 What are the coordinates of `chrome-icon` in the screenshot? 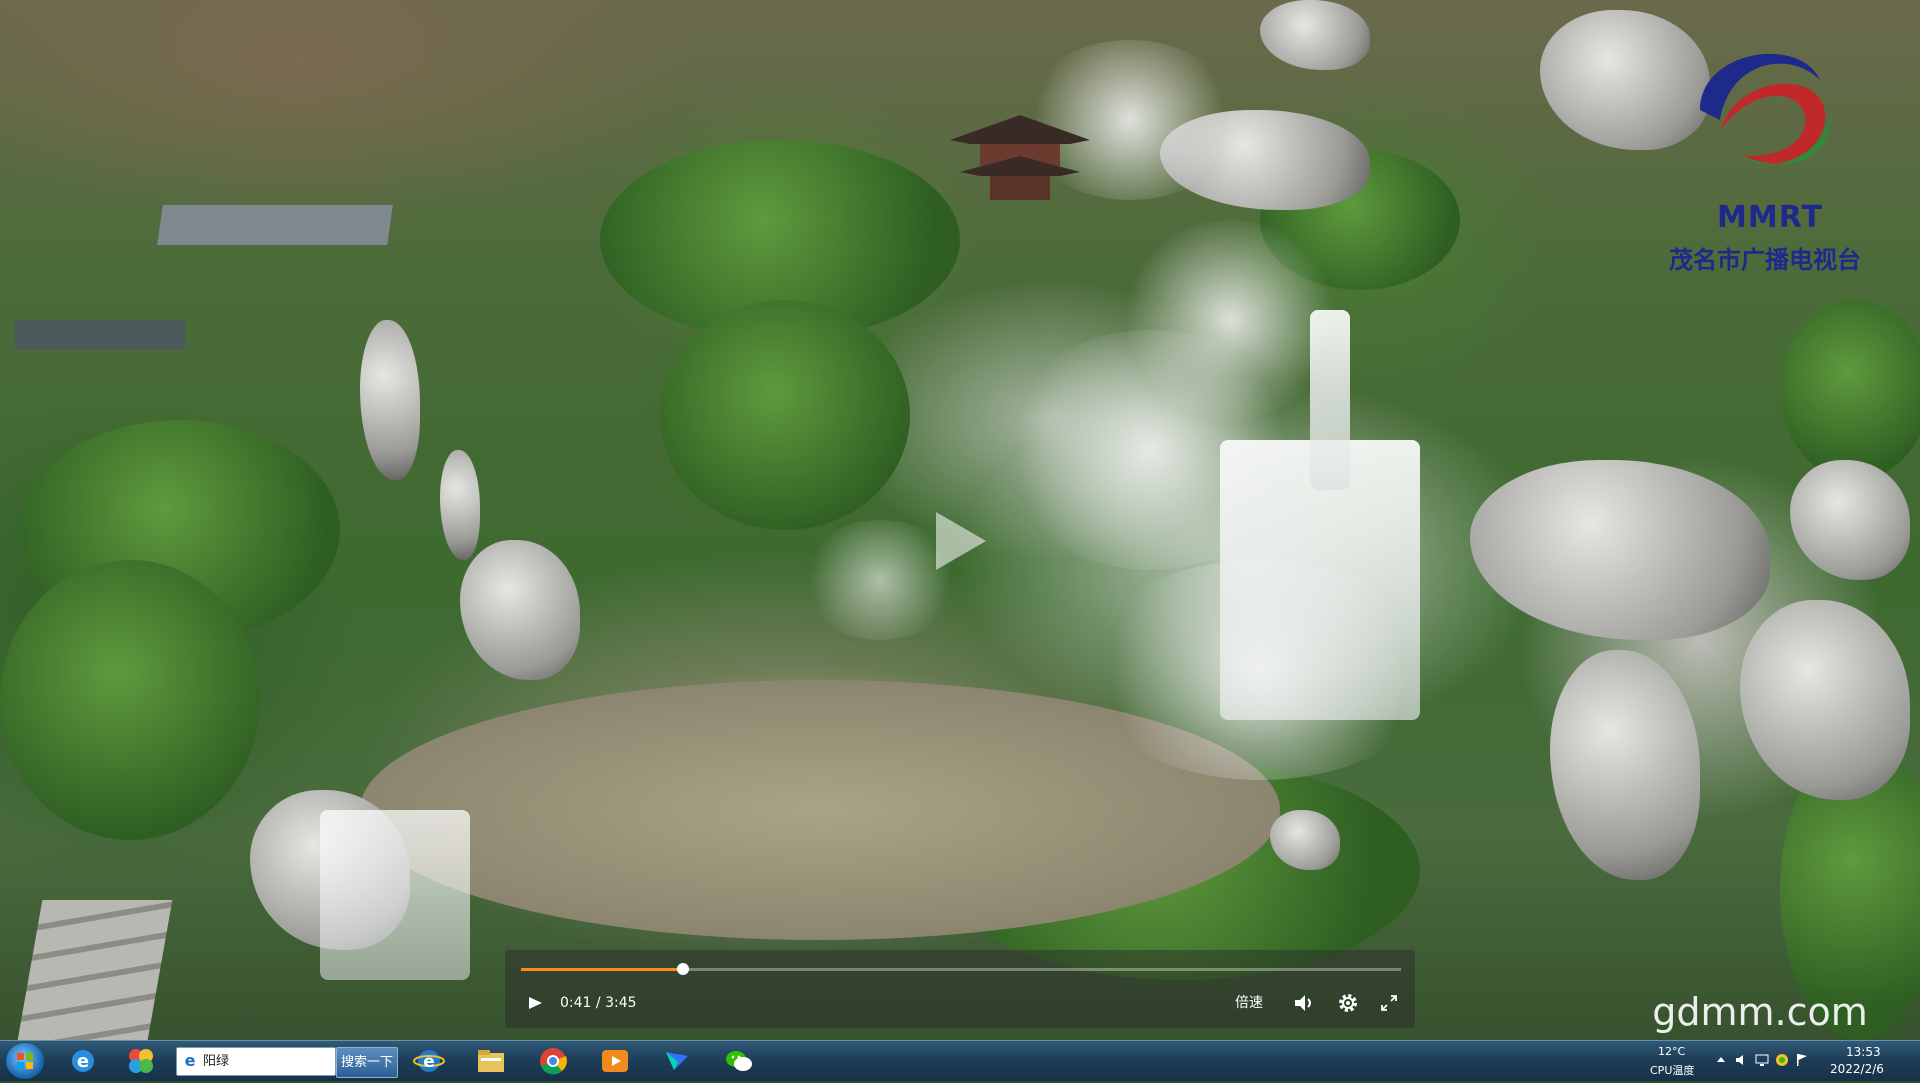 It's located at (553, 1061).